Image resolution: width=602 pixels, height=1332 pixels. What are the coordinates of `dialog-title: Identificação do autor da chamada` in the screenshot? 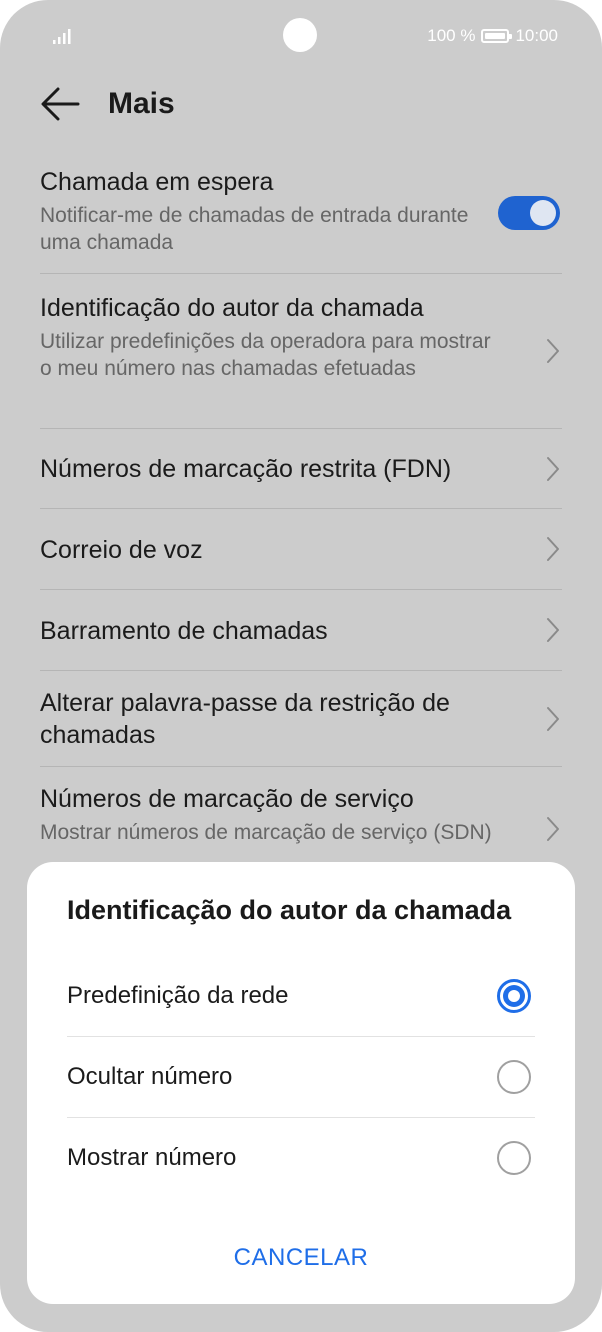 It's located at (289, 910).